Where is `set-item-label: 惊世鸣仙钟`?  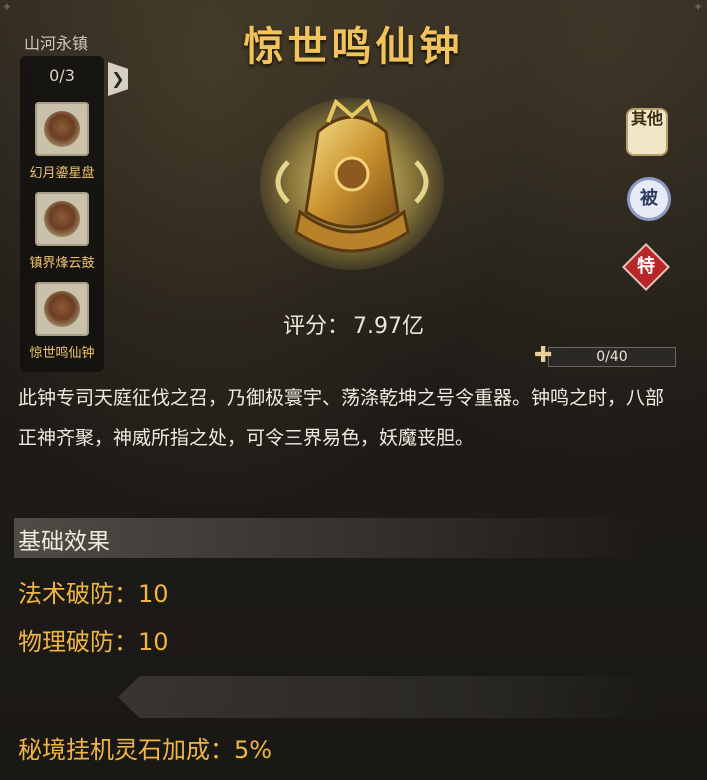 set-item-label: 惊世鸣仙钟 is located at coordinates (62, 353).